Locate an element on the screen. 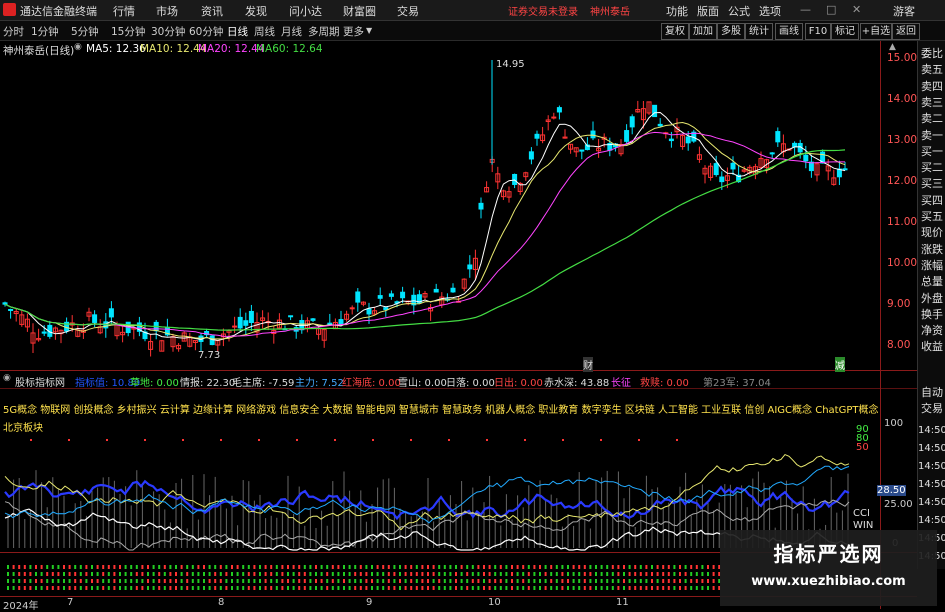  sidebar-item: 涨跌 is located at coordinates (932, 249).